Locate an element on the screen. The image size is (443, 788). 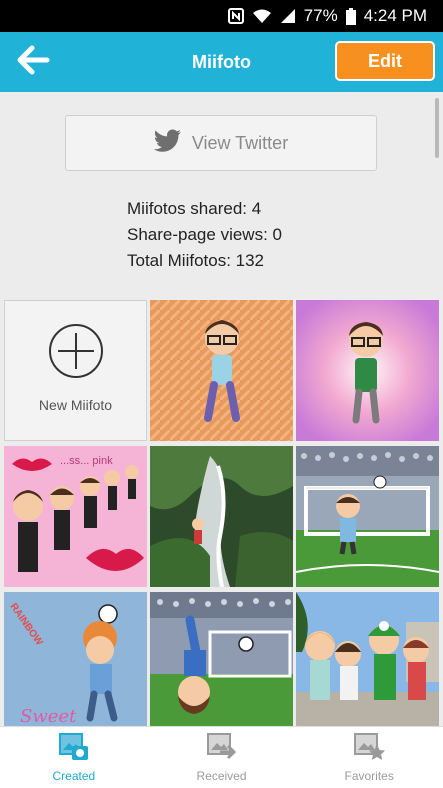
pink-photo-text: ...ss... pink is located at coordinates (86, 461).